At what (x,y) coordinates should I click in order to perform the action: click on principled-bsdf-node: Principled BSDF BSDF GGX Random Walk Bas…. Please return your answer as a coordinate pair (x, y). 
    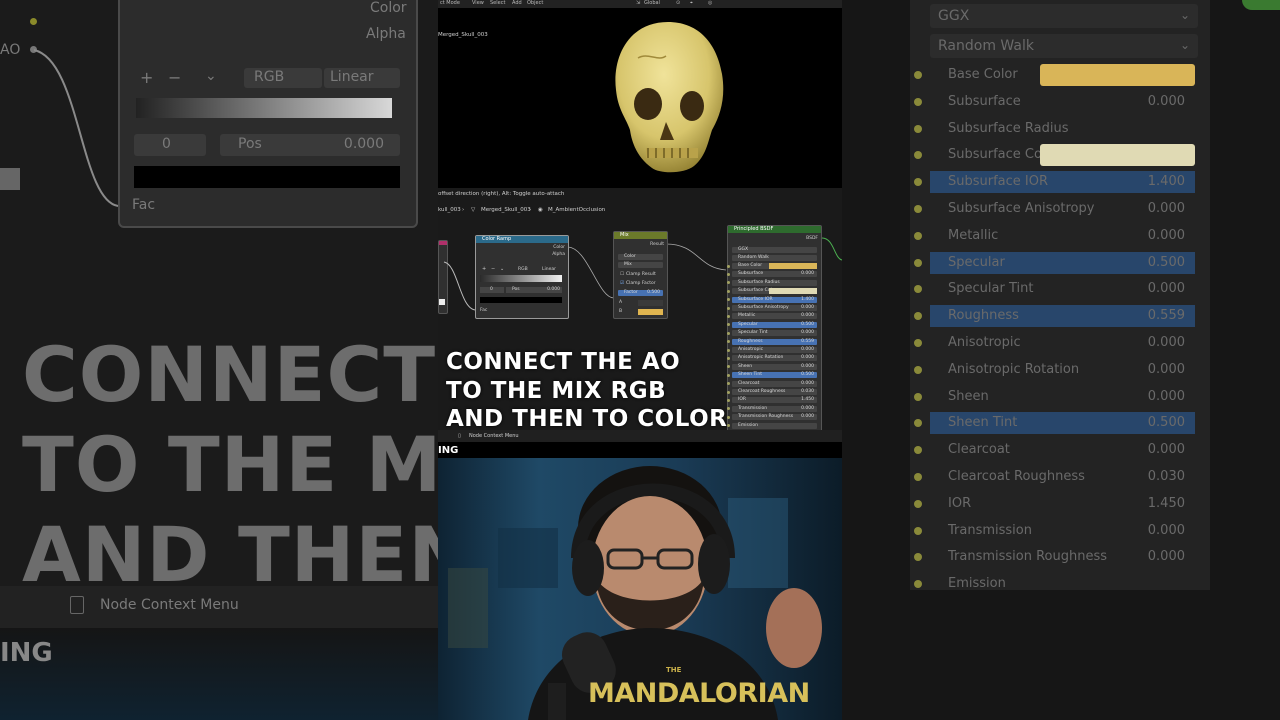
    Looking at the image, I should click on (774, 329).